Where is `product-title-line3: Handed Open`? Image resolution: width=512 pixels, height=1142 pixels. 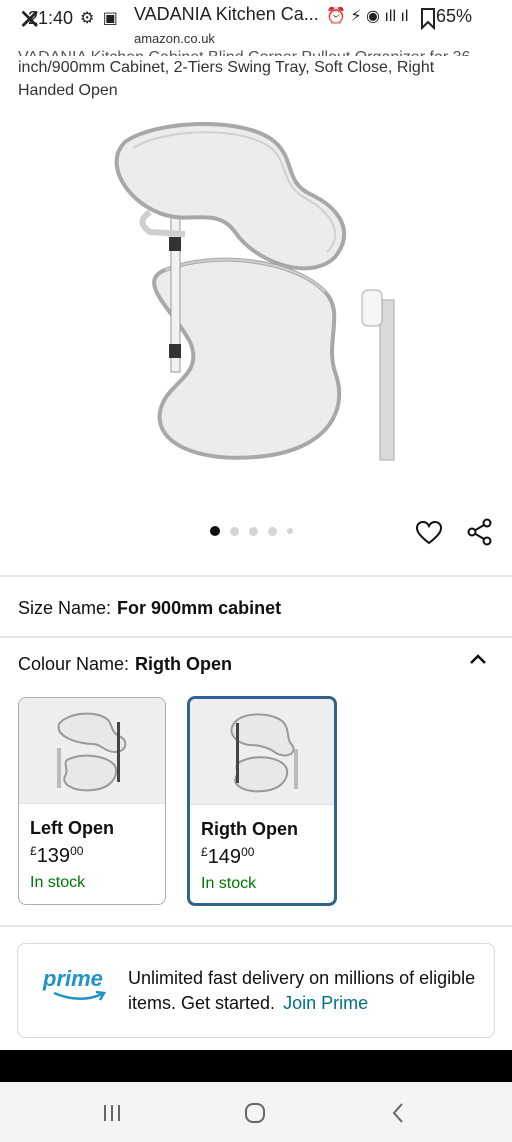 product-title-line3: Handed Open is located at coordinates (68, 90).